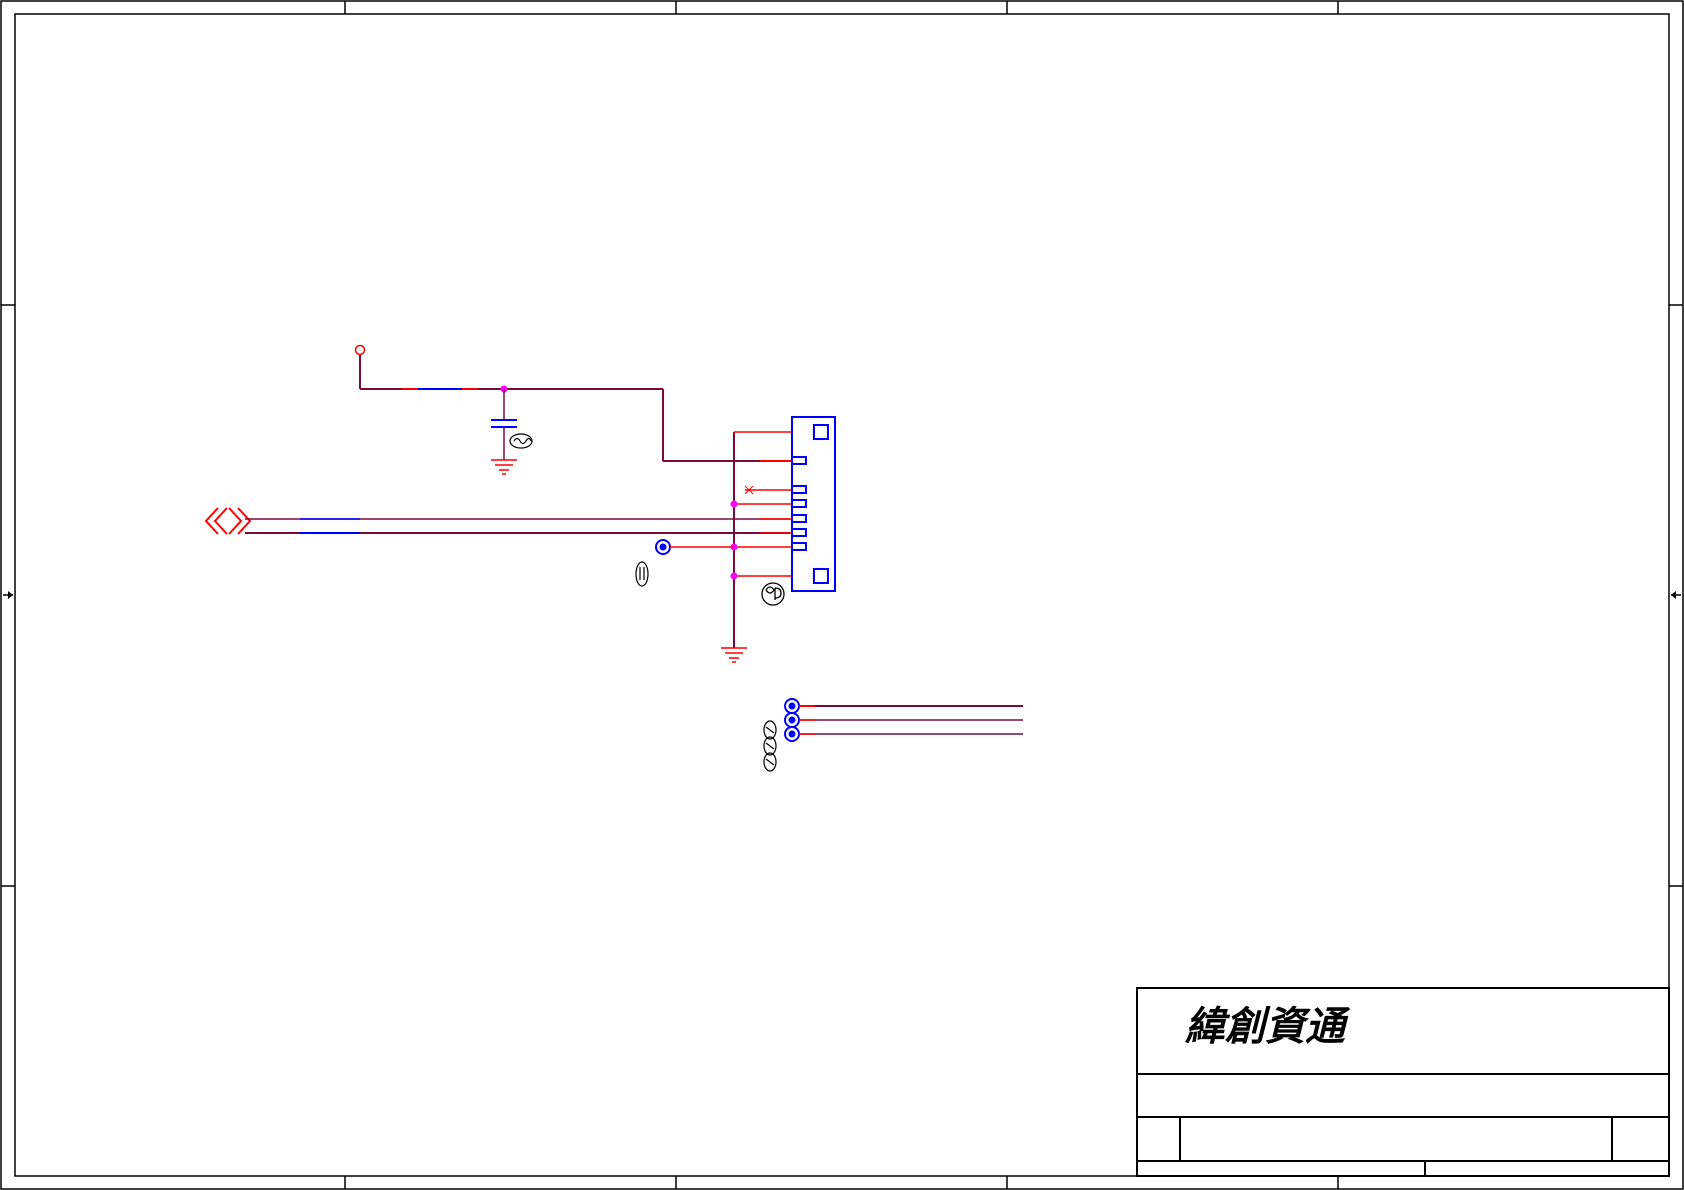  I want to click on company-name: 緯創資通, so click(1268, 1026).